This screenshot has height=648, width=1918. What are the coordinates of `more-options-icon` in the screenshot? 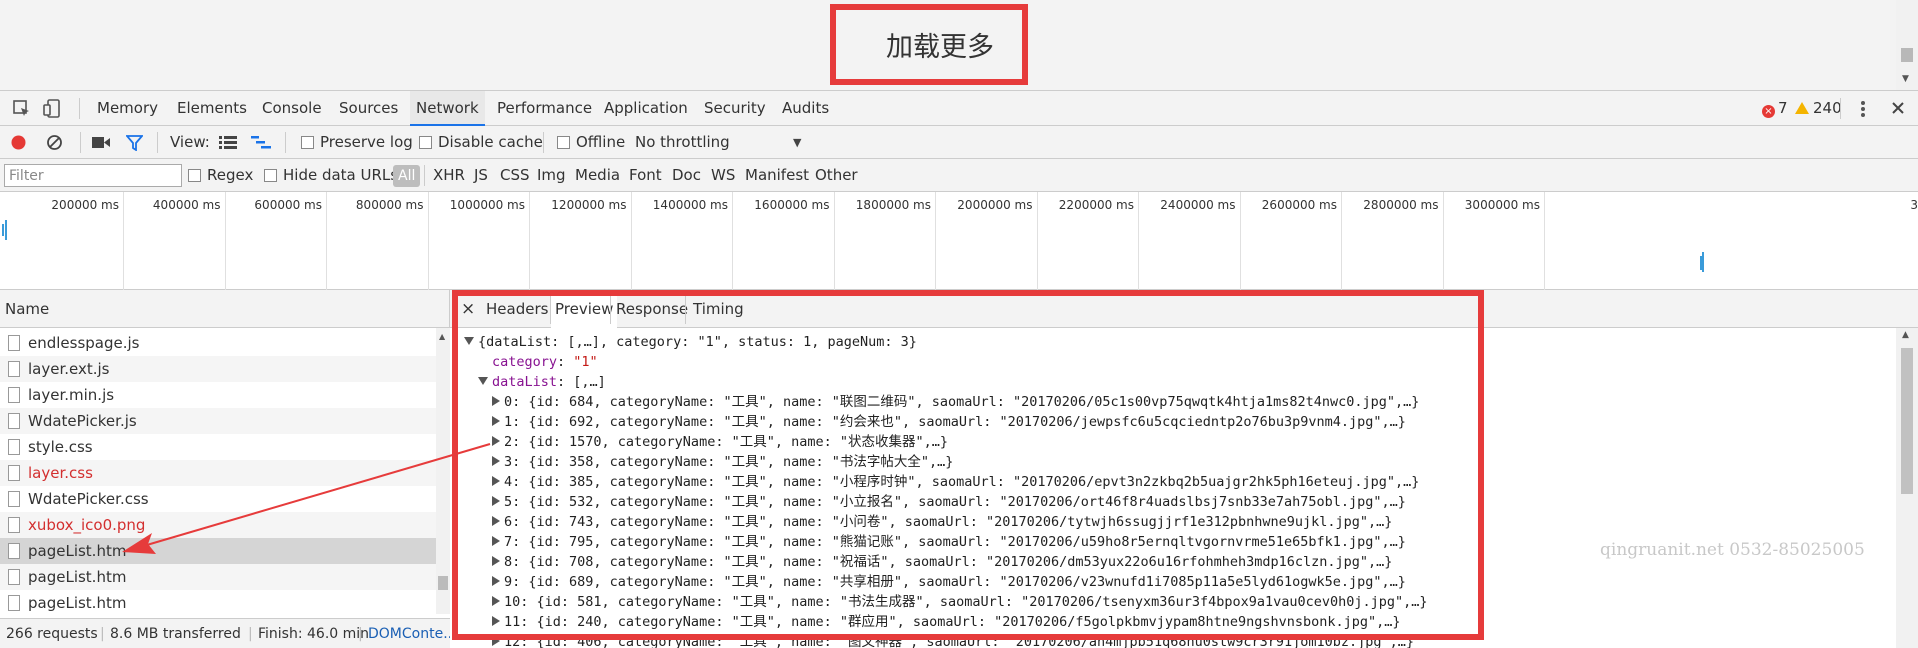 It's located at (1863, 109).